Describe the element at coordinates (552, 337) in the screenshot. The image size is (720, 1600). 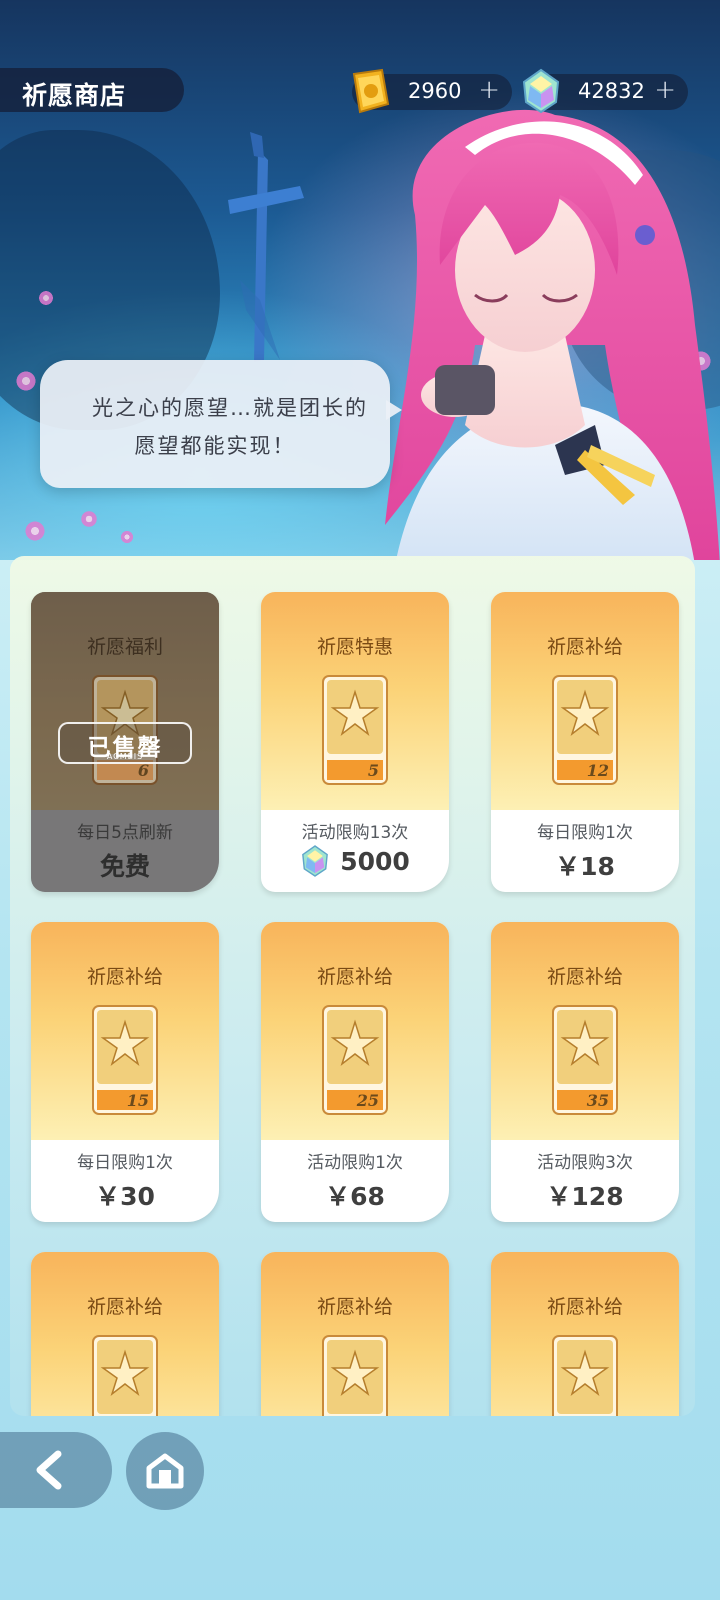
I see `character-illustration` at that location.